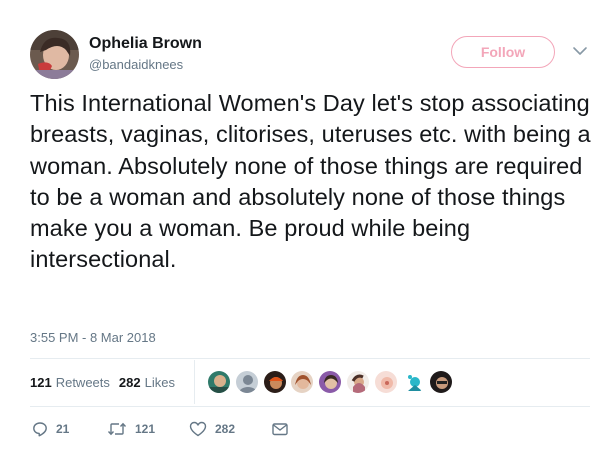 The width and height of the screenshot is (615, 462). I want to click on direct-message-button, so click(280, 429).